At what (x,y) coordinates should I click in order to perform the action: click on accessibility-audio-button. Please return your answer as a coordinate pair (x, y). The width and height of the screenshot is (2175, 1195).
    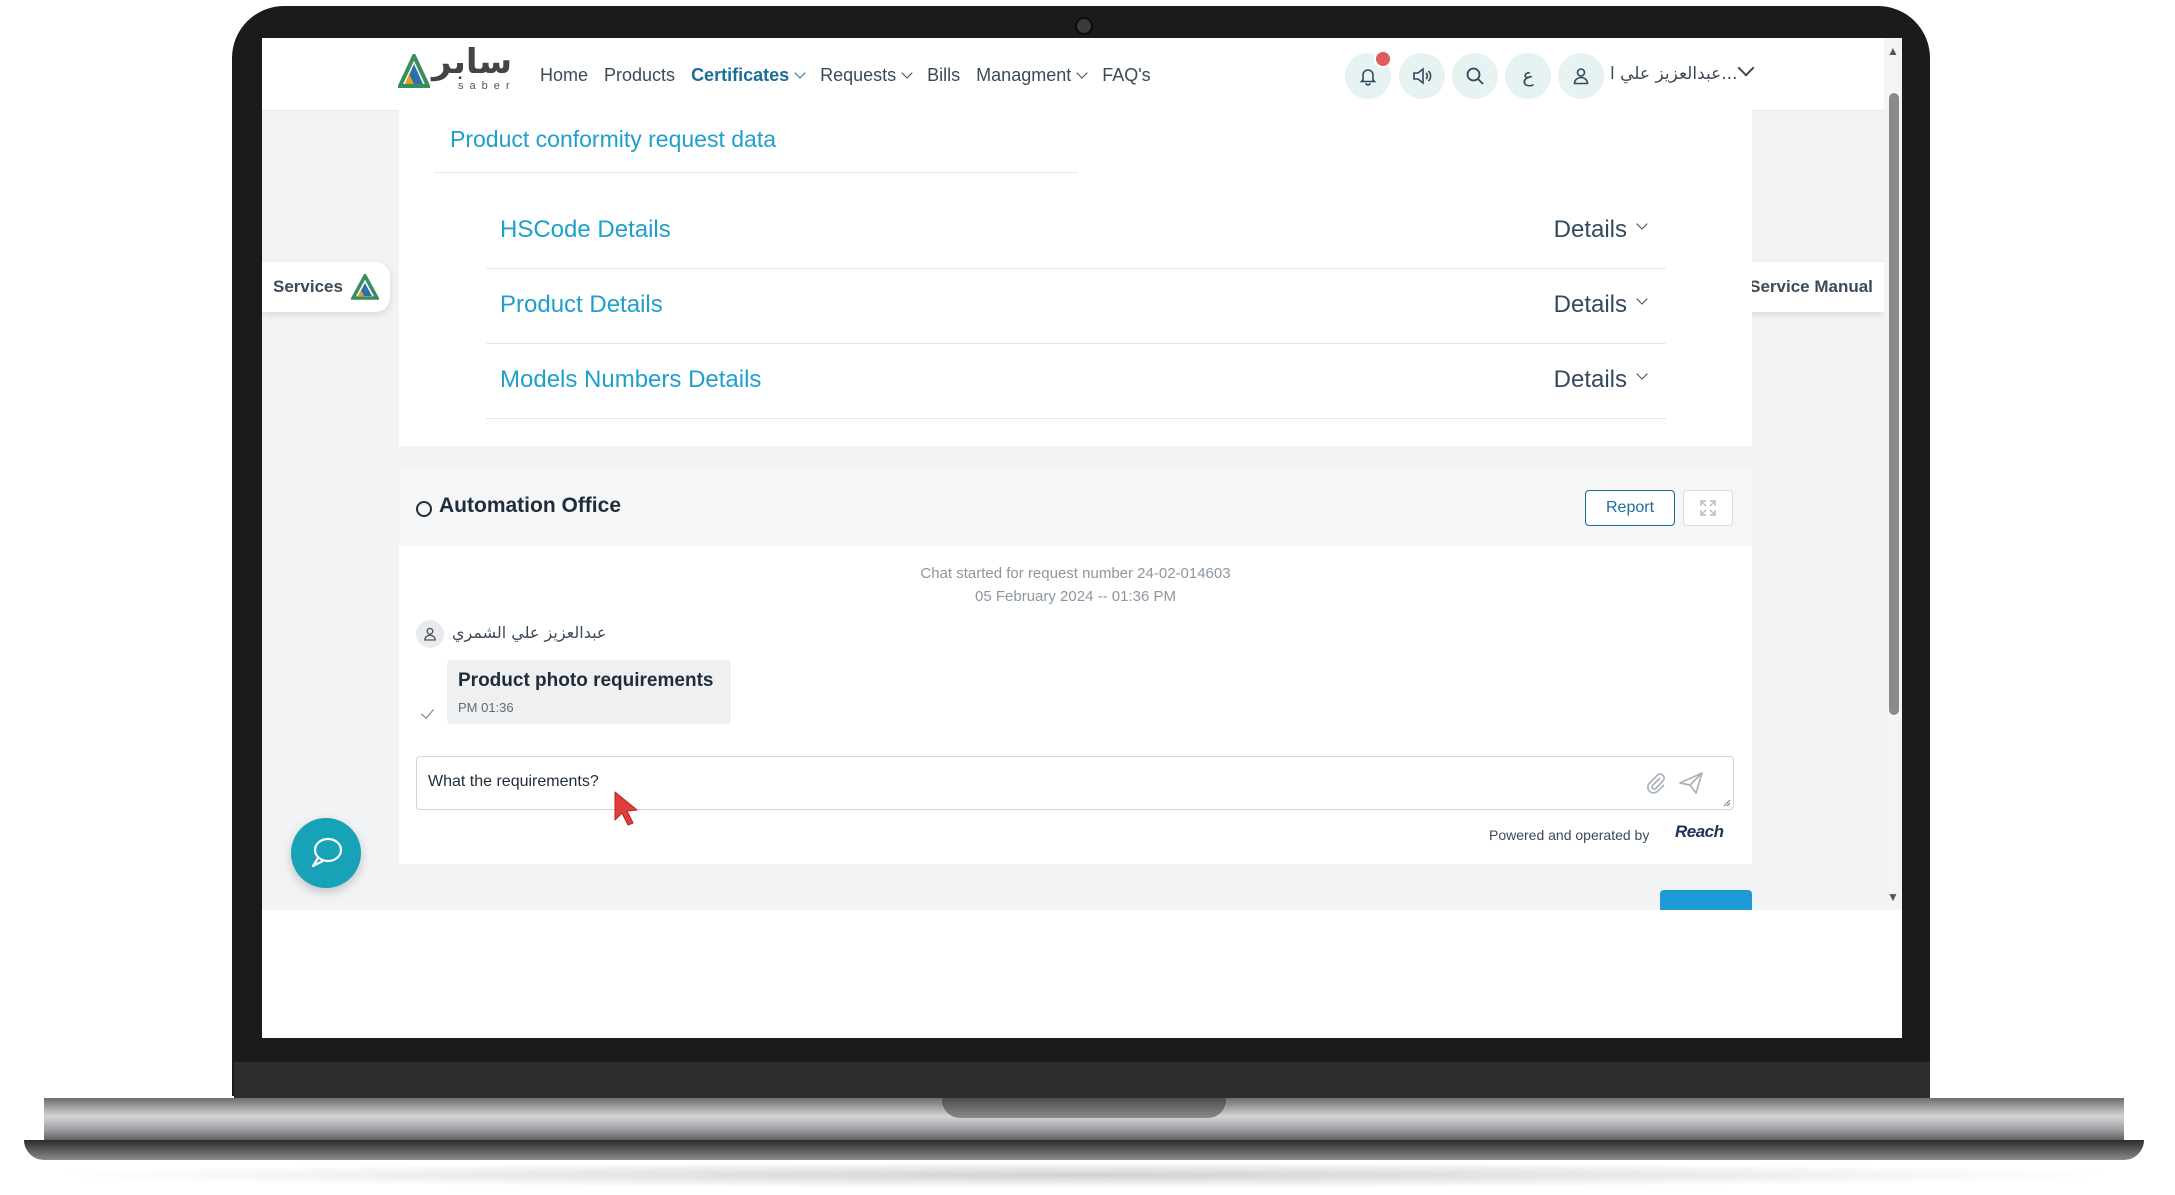
    Looking at the image, I should click on (1422, 76).